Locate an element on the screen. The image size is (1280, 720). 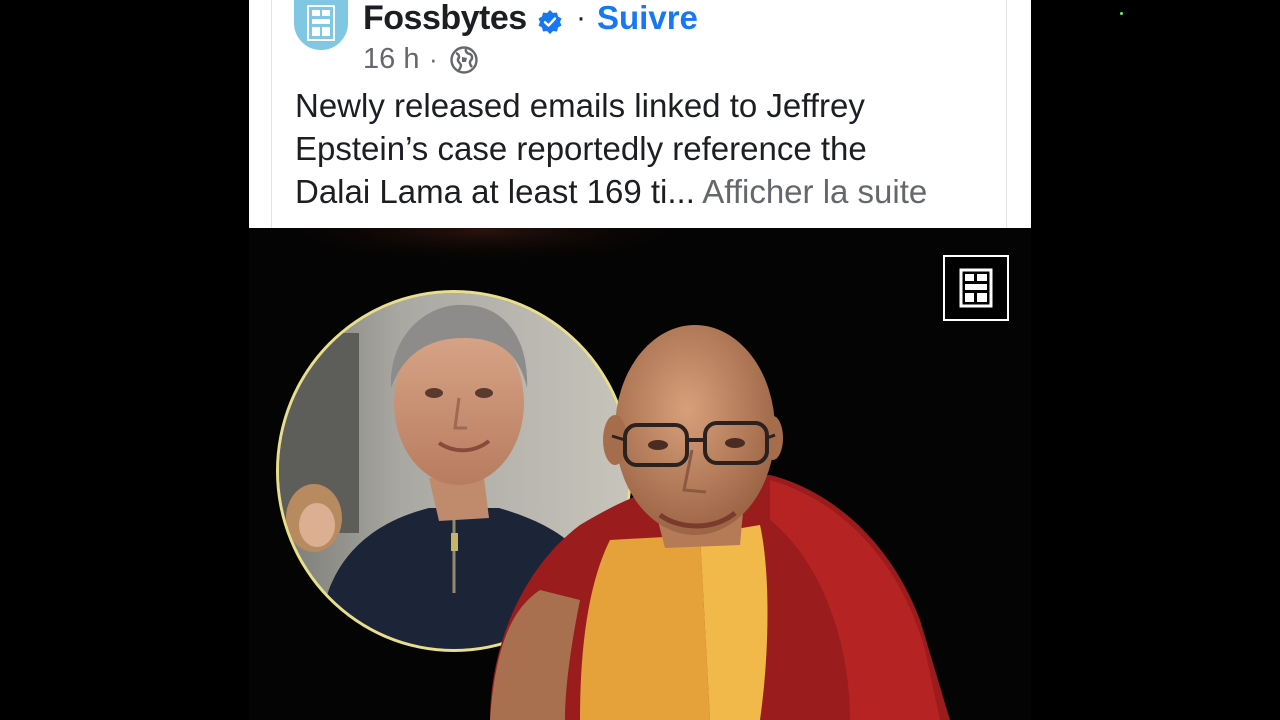
fossbytes-watermark-logo is located at coordinates (976, 288).